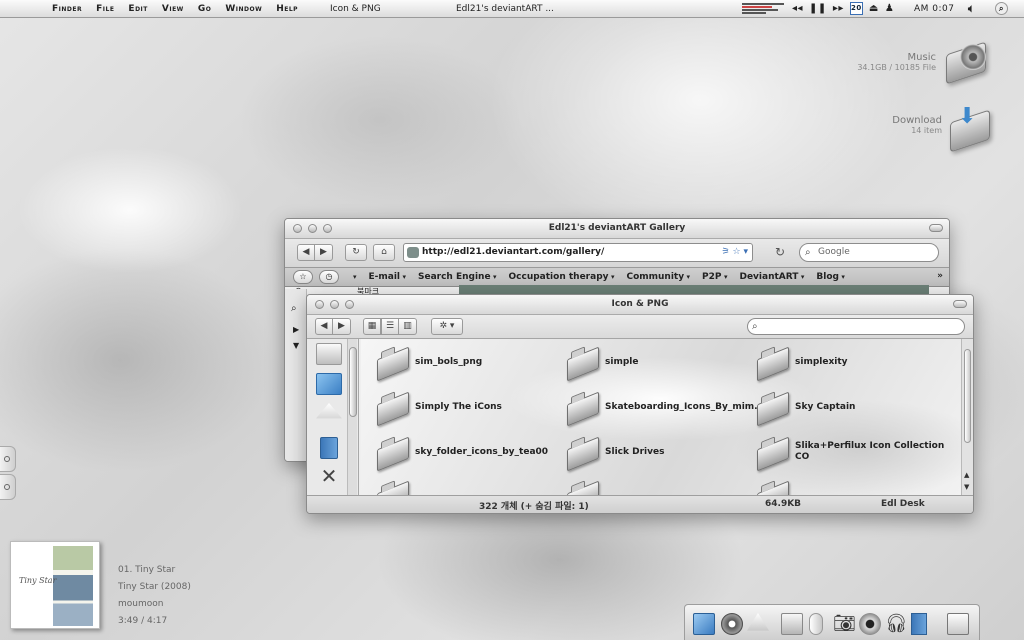 Image resolution: width=1024 pixels, height=640 pixels. What do you see at coordinates (329, 411) in the screenshot?
I see `sidebar-eject-icon` at bounding box center [329, 411].